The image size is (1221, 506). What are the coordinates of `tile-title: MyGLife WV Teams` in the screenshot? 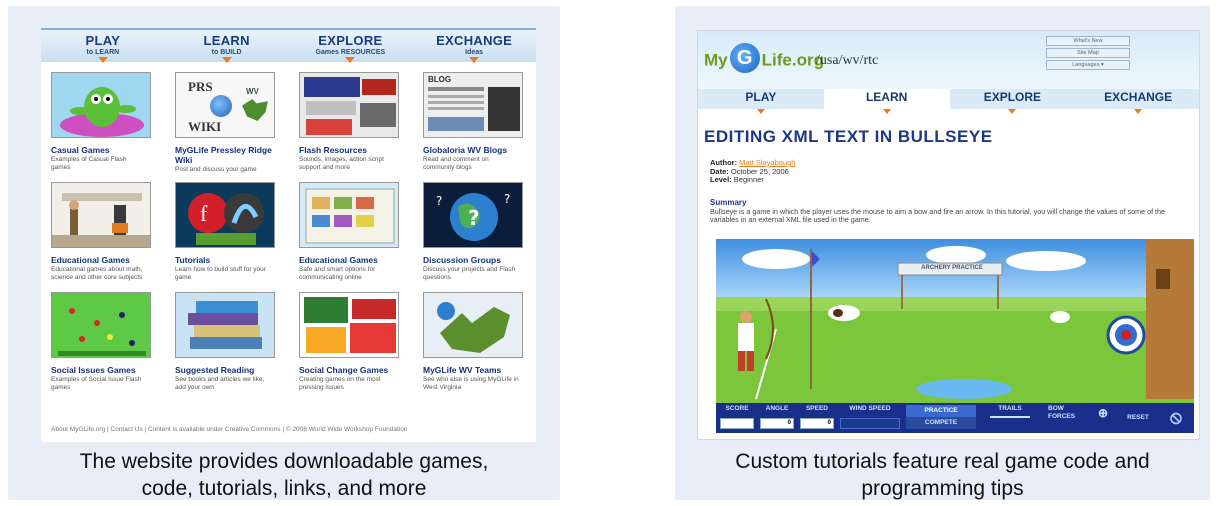 It's located at (473, 370).